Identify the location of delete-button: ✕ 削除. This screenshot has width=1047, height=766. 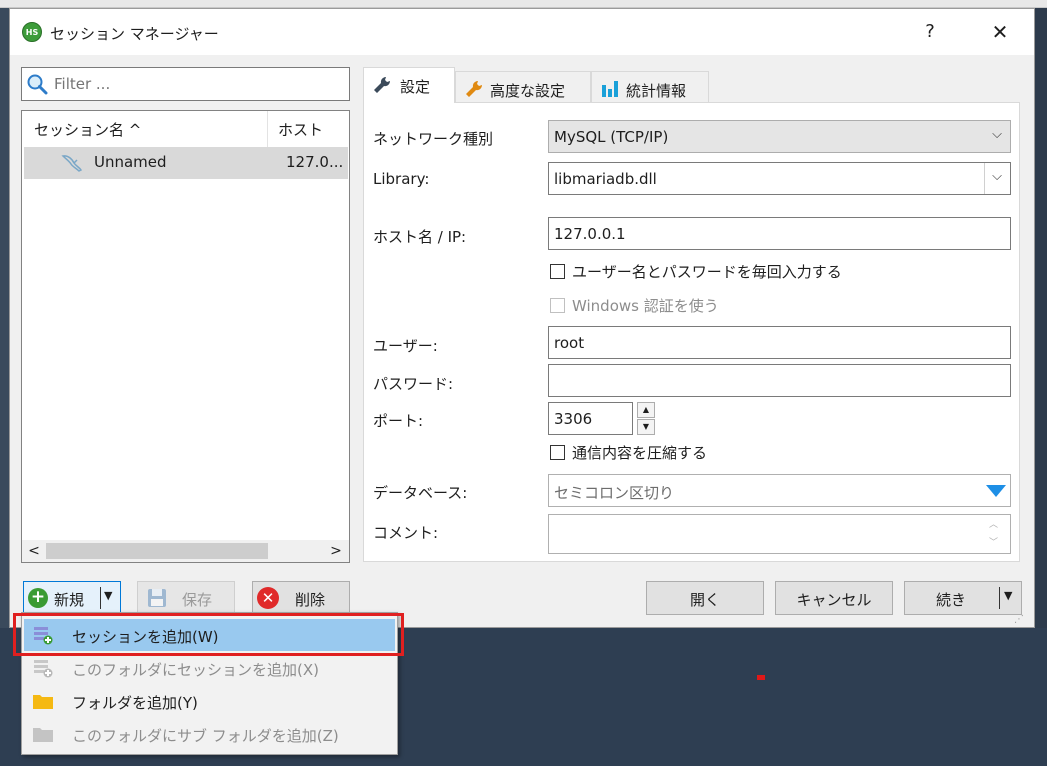
(301, 598).